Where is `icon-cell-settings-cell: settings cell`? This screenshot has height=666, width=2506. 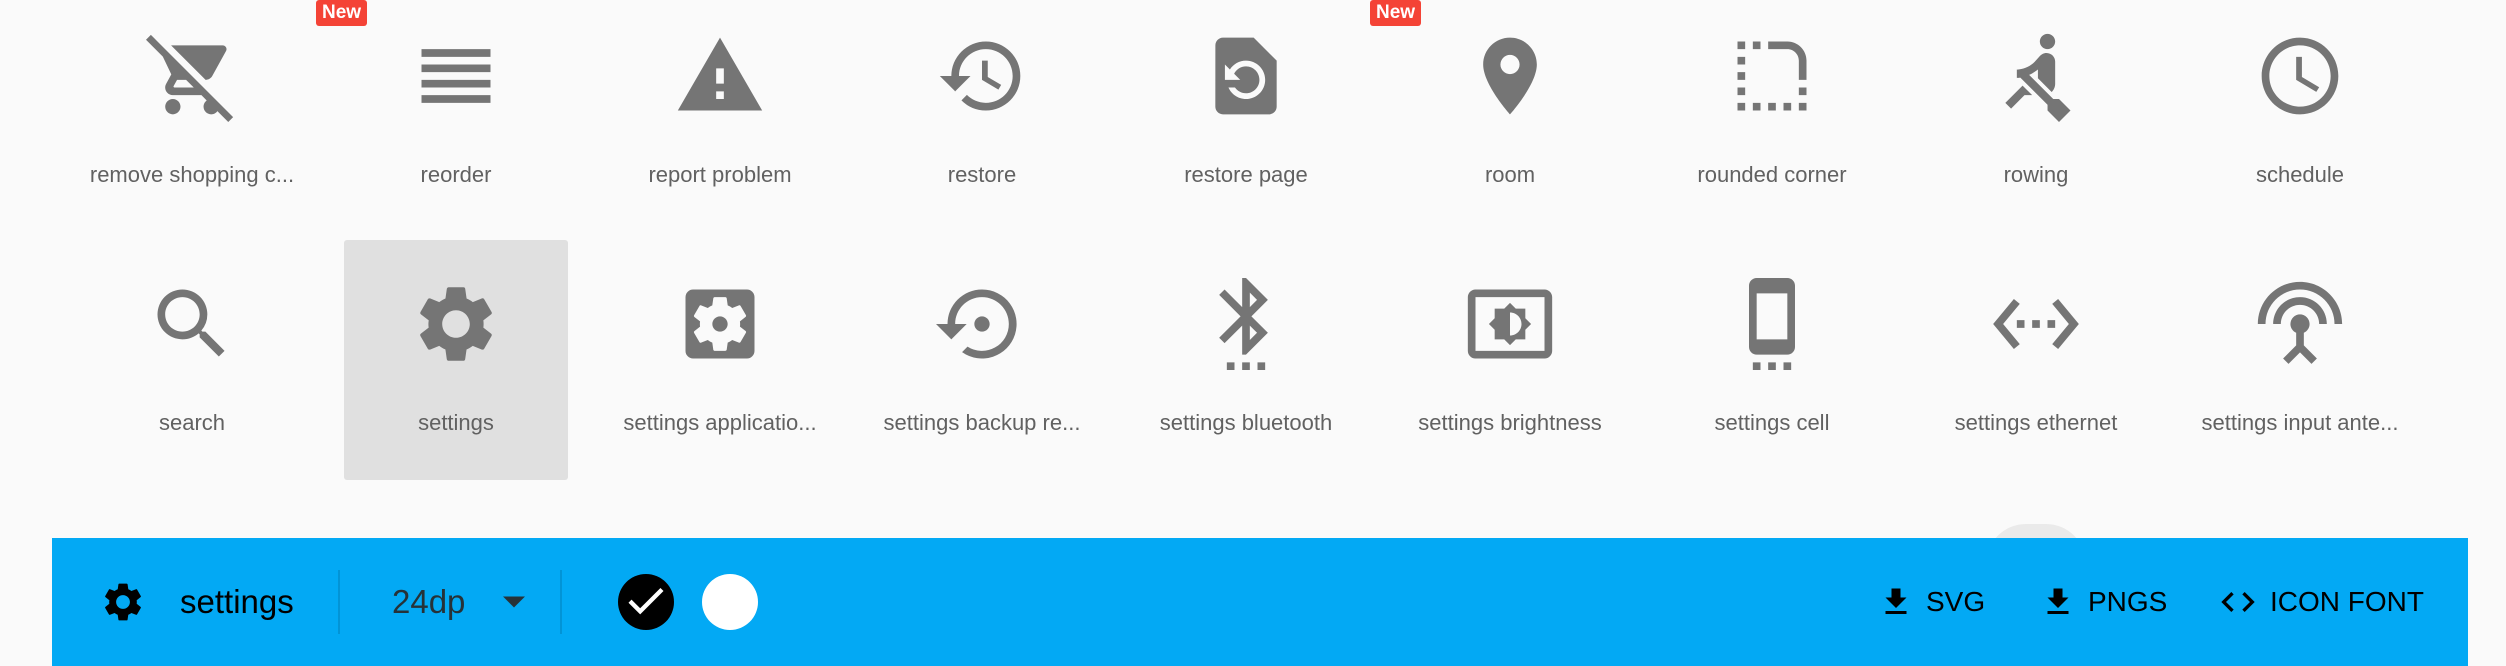 icon-cell-settings-cell: settings cell is located at coordinates (1772, 360).